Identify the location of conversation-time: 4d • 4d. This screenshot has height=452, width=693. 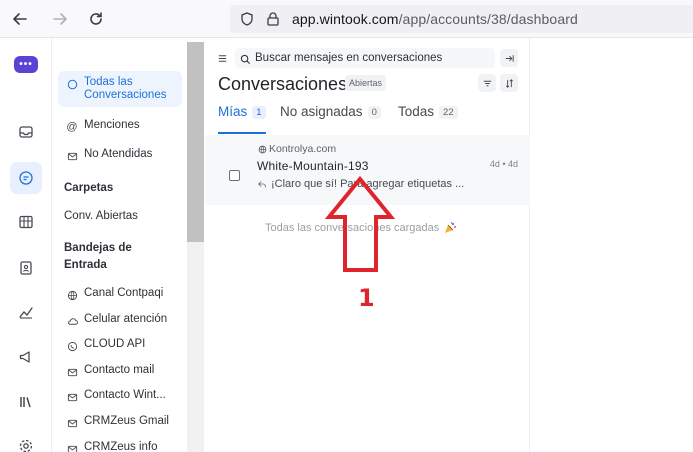
(503, 164).